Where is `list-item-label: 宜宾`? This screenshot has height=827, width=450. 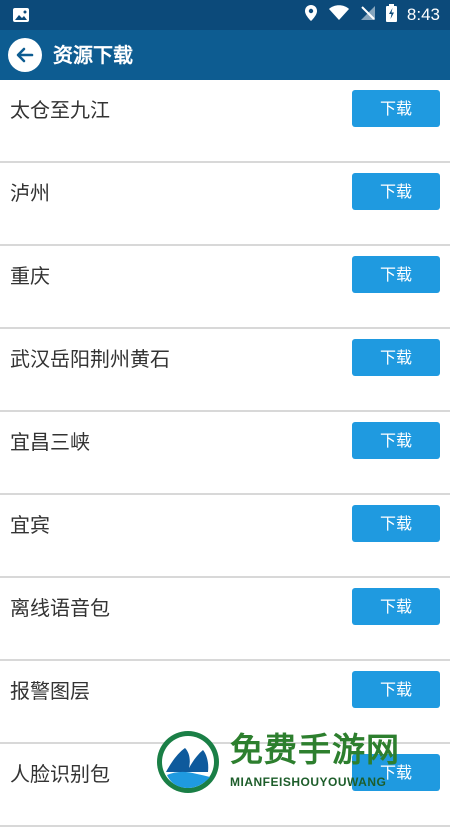
list-item-label: 宜宾 is located at coordinates (30, 525).